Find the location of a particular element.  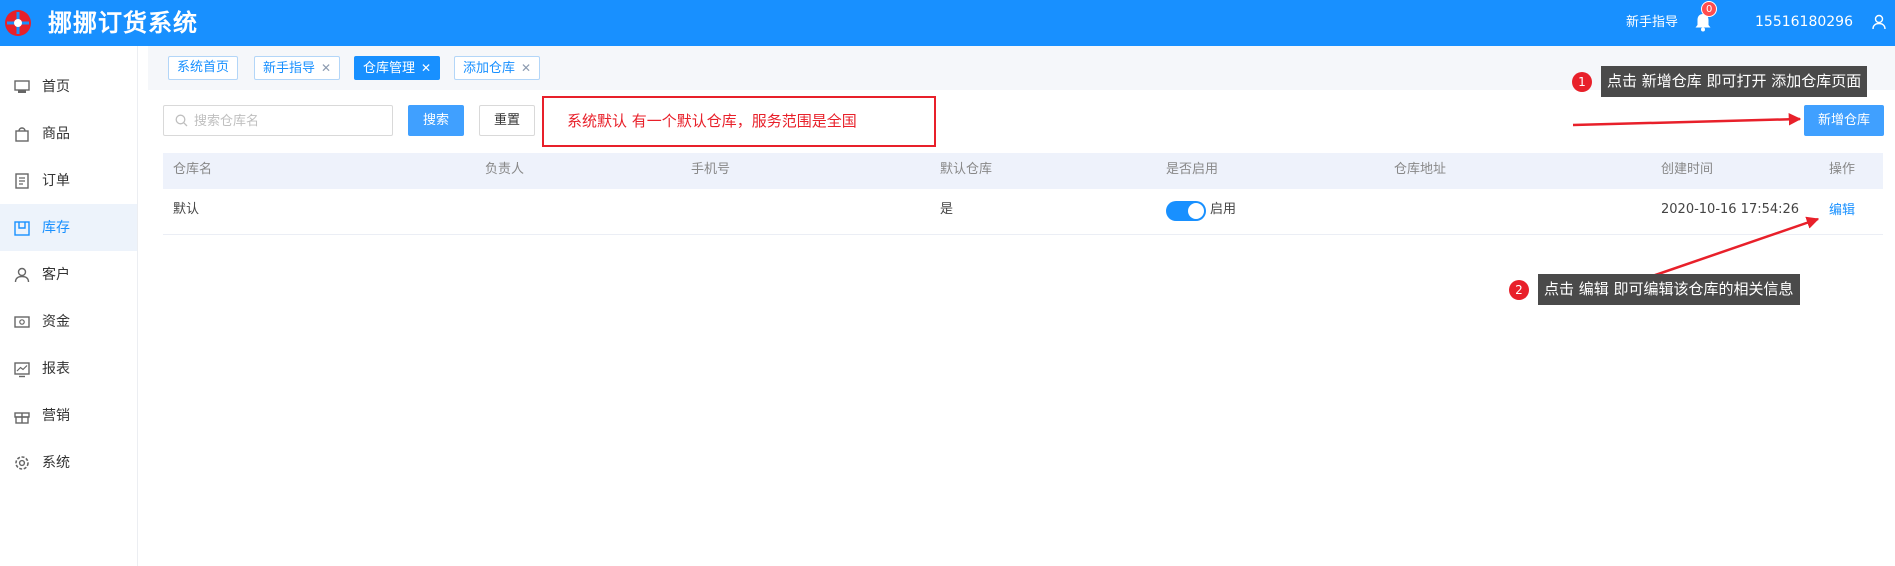

sidebar-item-label: 资金 is located at coordinates (56, 322).